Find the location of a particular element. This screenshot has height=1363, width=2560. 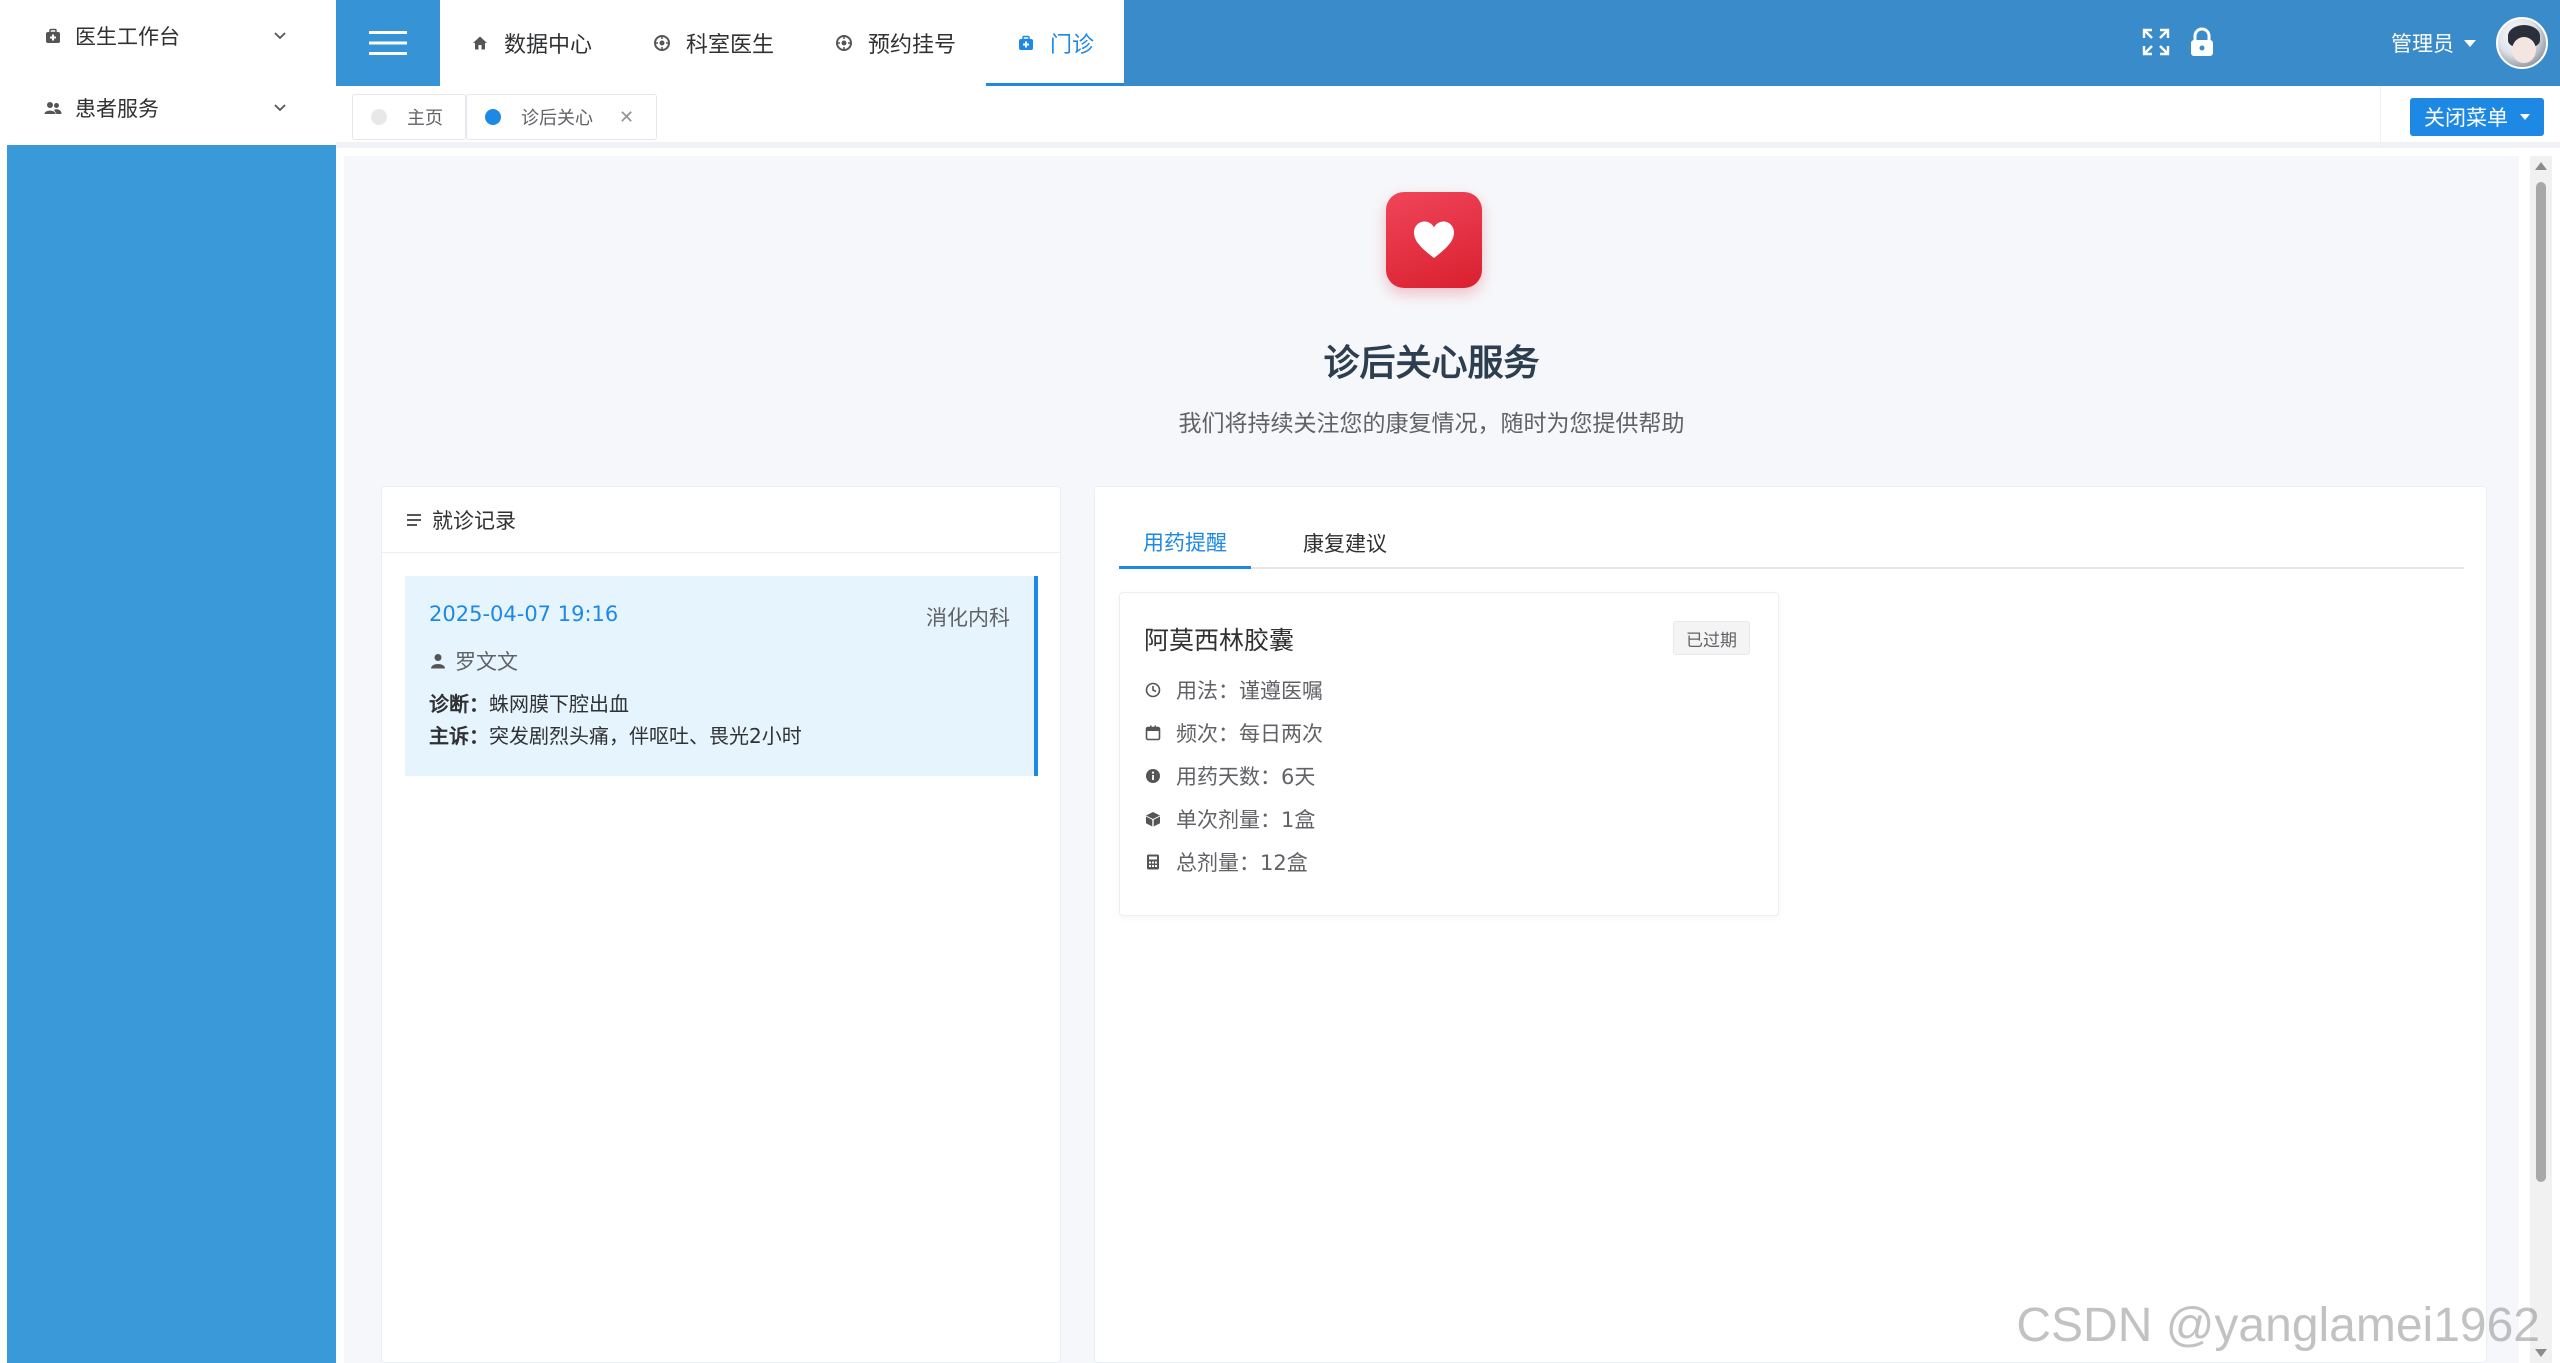

medication-name: 阿莫西林胶囊 is located at coordinates (1219, 640).